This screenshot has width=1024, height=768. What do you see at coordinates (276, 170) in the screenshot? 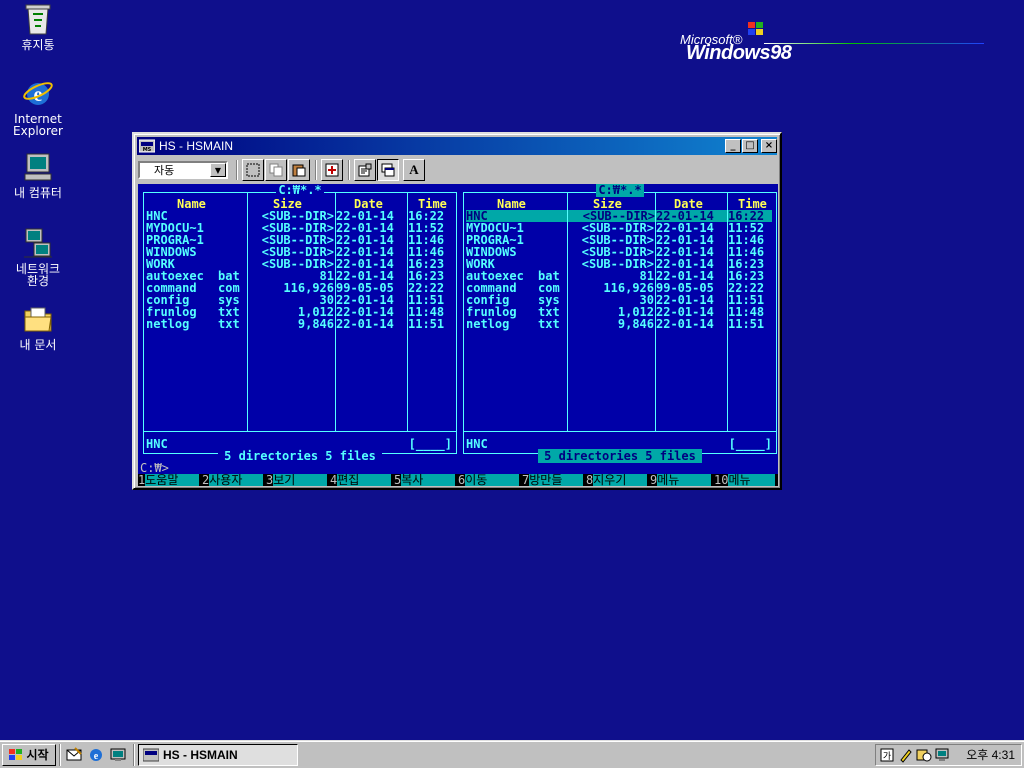
I see `copy-button` at bounding box center [276, 170].